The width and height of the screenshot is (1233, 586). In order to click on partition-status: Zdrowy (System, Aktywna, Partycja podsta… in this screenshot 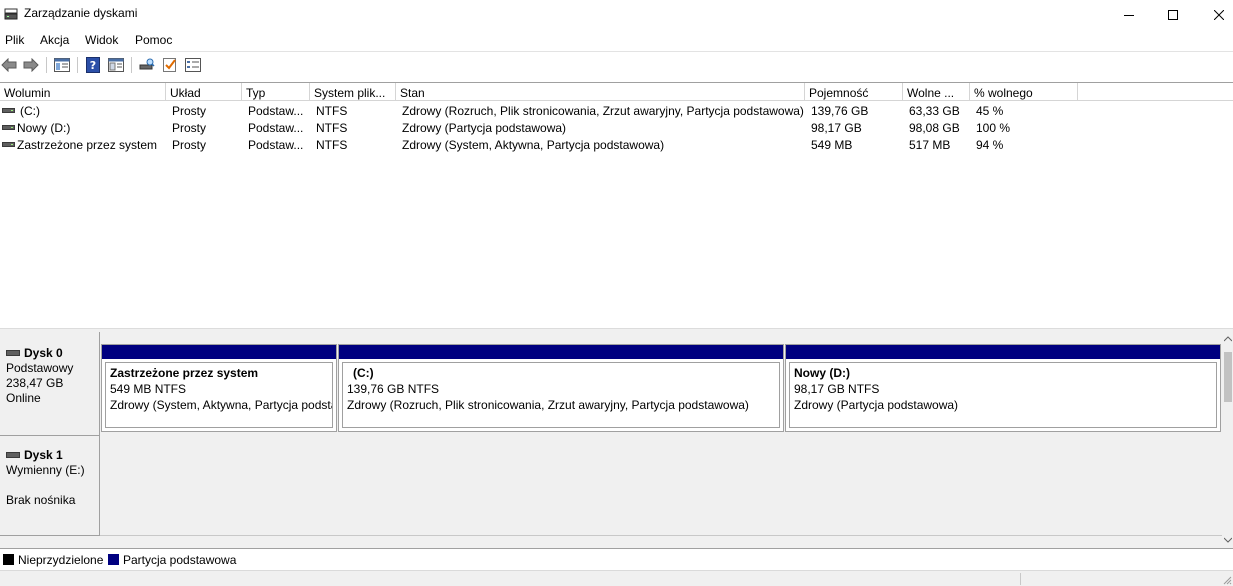, I will do `click(221, 405)`.